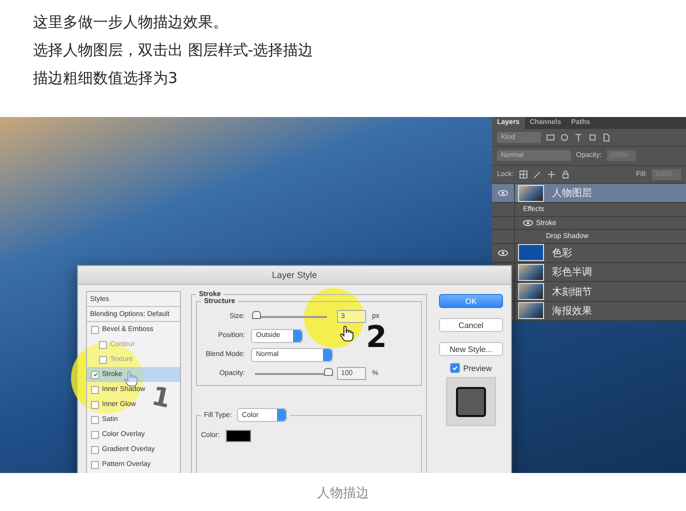 Image resolution: width=686 pixels, height=511 pixels. Describe the element at coordinates (565, 174) in the screenshot. I see `lock-icon` at that location.